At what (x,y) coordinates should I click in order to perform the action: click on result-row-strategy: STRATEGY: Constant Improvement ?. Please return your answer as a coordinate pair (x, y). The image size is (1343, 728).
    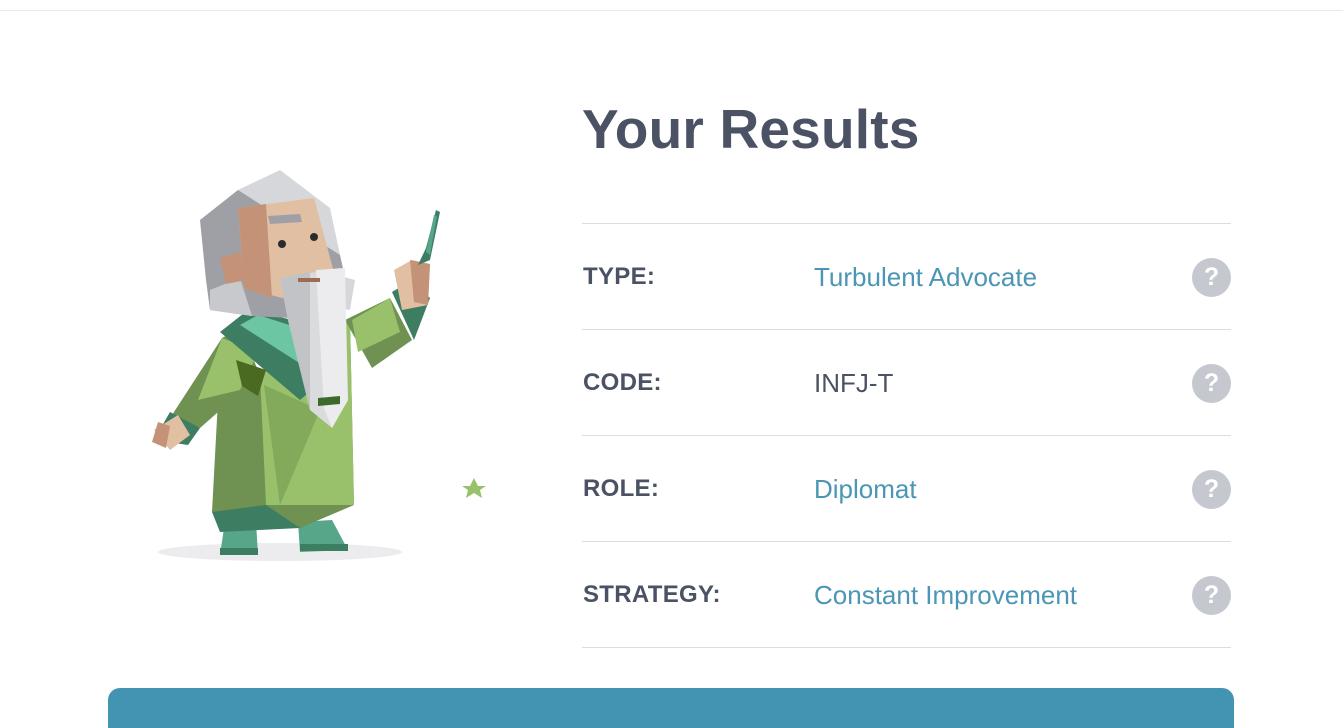
    Looking at the image, I should click on (906, 595).